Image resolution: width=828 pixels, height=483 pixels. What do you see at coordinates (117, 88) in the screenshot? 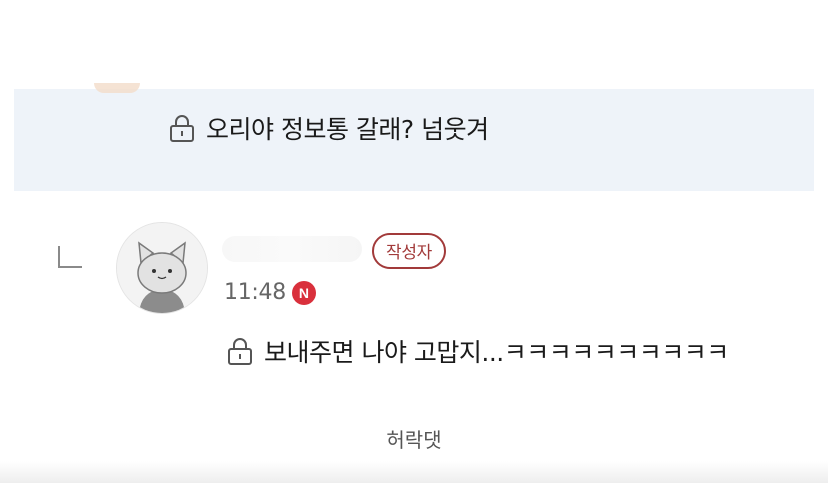
I see `parent-avatar-edge` at bounding box center [117, 88].